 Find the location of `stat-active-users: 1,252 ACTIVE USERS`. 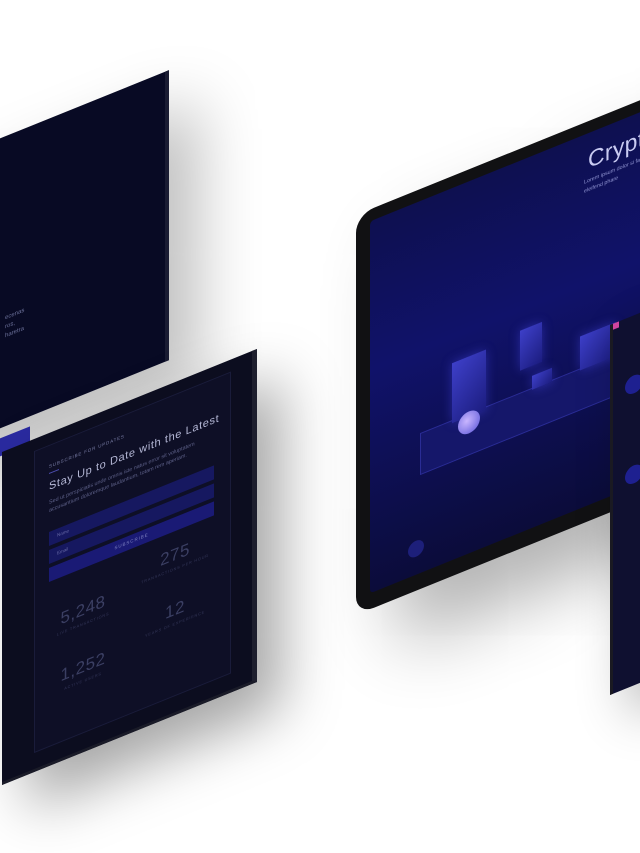

stat-active-users: 1,252 ACTIVE USERS is located at coordinates (83, 670).